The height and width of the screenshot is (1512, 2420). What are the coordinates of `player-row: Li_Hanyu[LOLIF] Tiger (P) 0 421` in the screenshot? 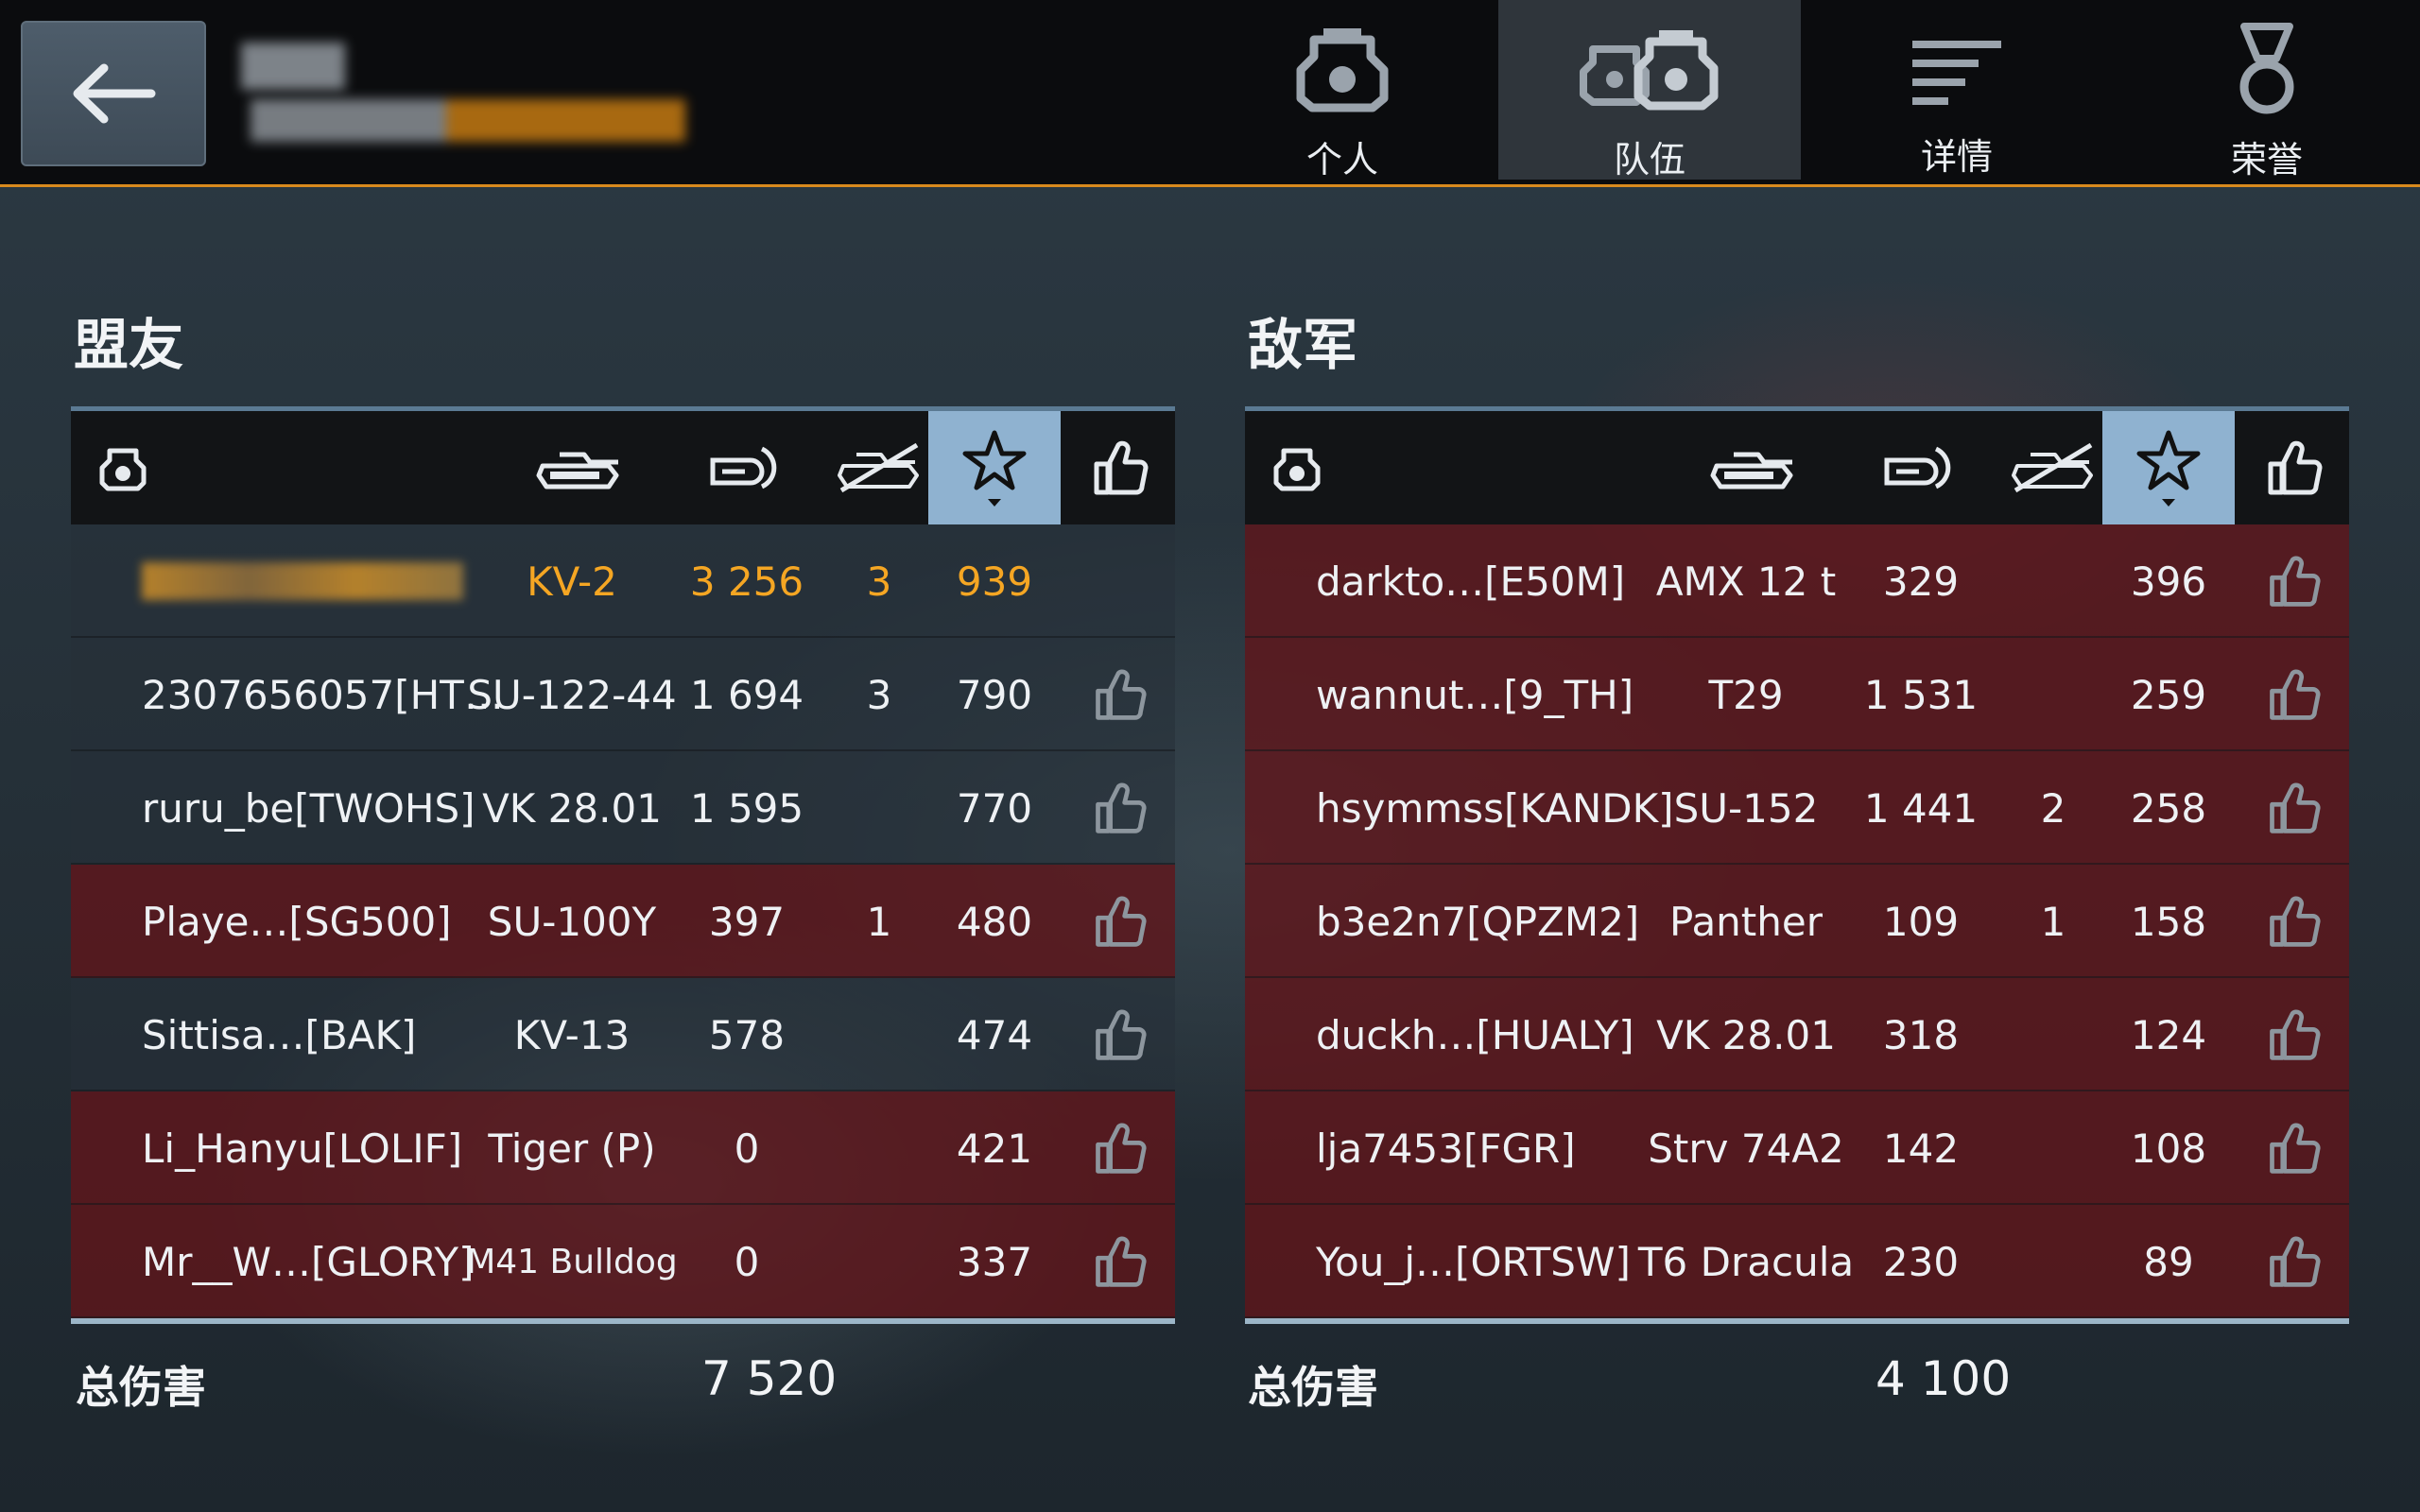 It's located at (623, 1148).